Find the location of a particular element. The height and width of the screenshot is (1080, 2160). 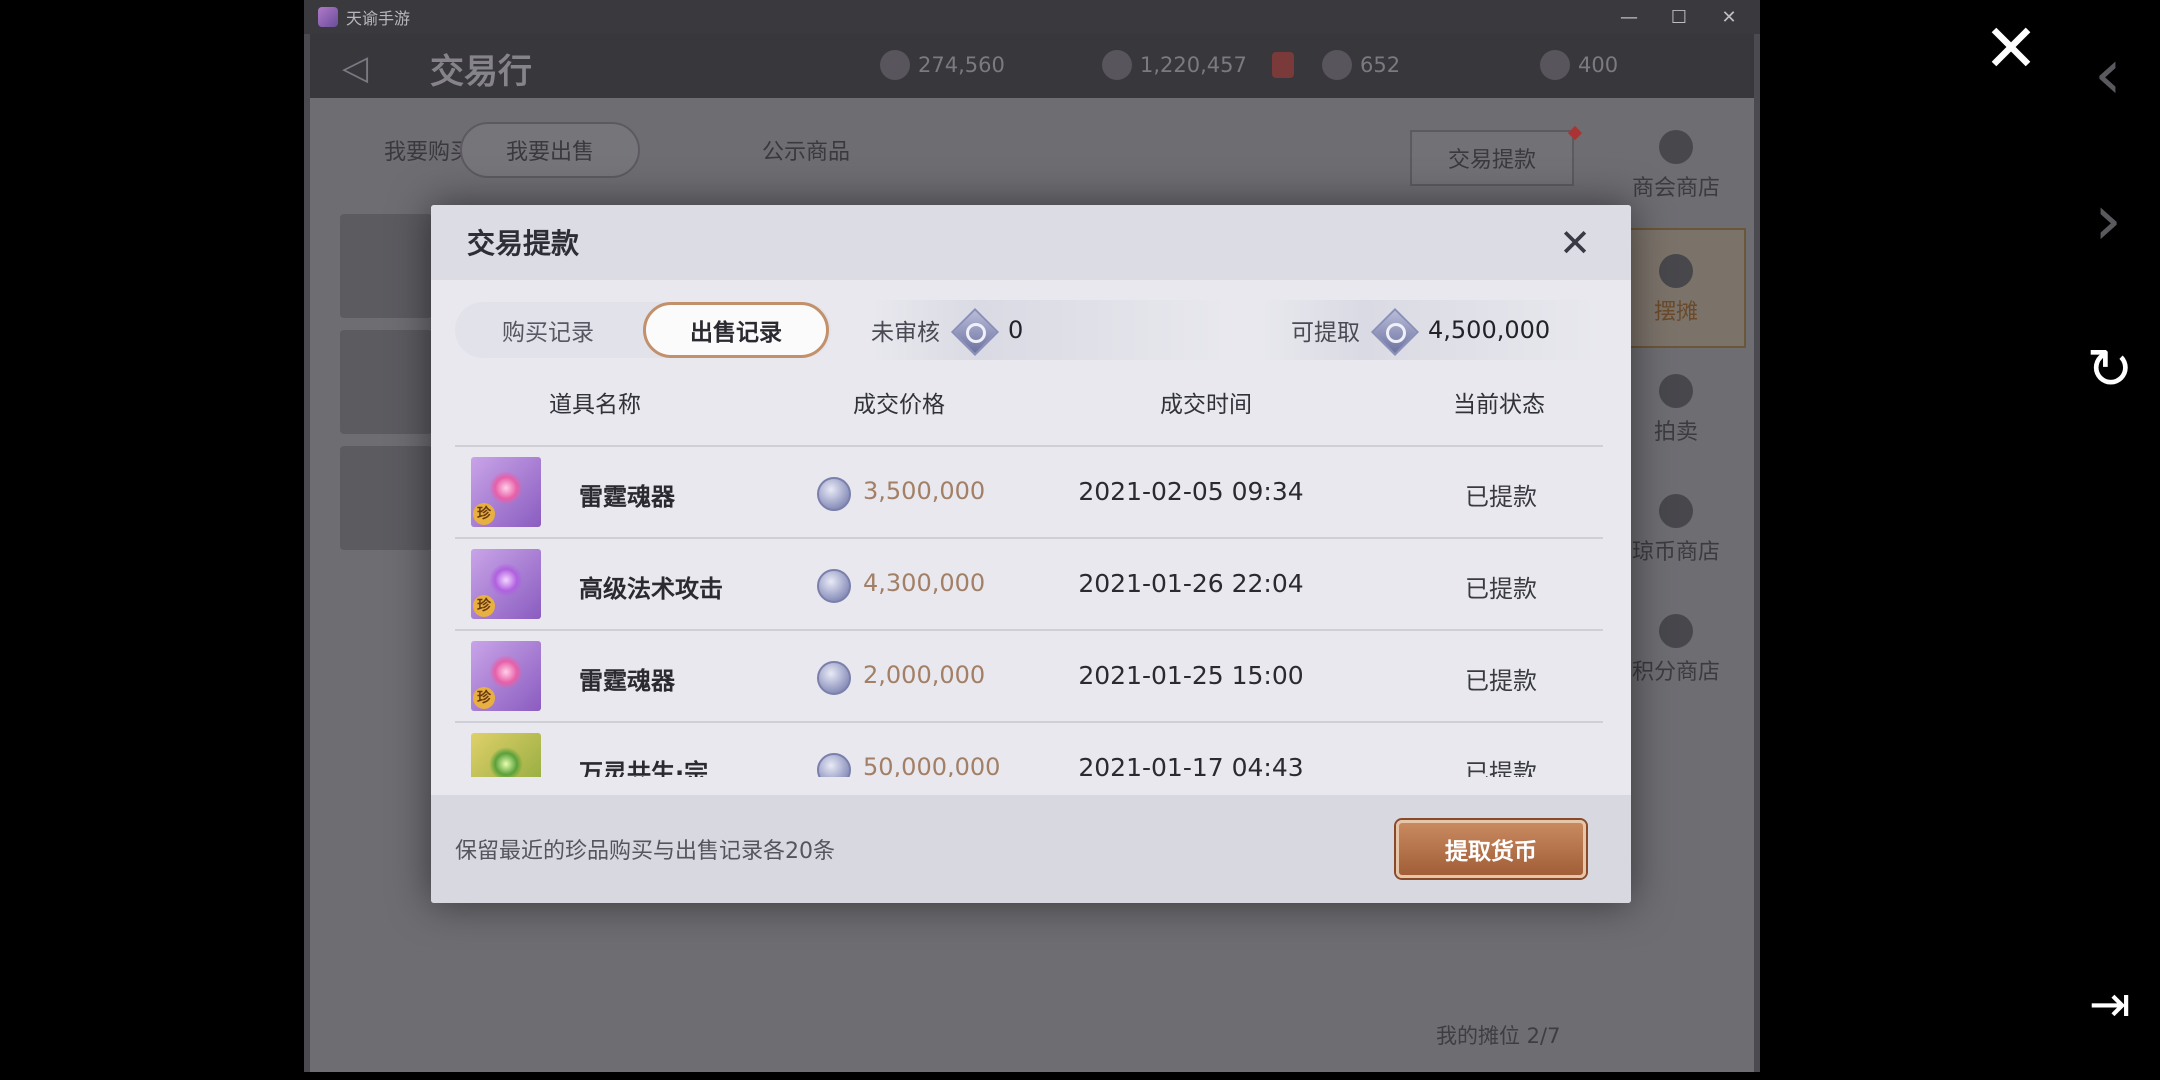

item-name: 高级法术攻击 is located at coordinates (651, 589).